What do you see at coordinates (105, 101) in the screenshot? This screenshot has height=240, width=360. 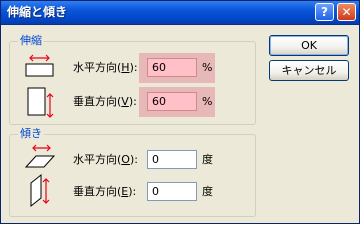 I see `stretch-vertical-label: 垂直方向(V):` at bounding box center [105, 101].